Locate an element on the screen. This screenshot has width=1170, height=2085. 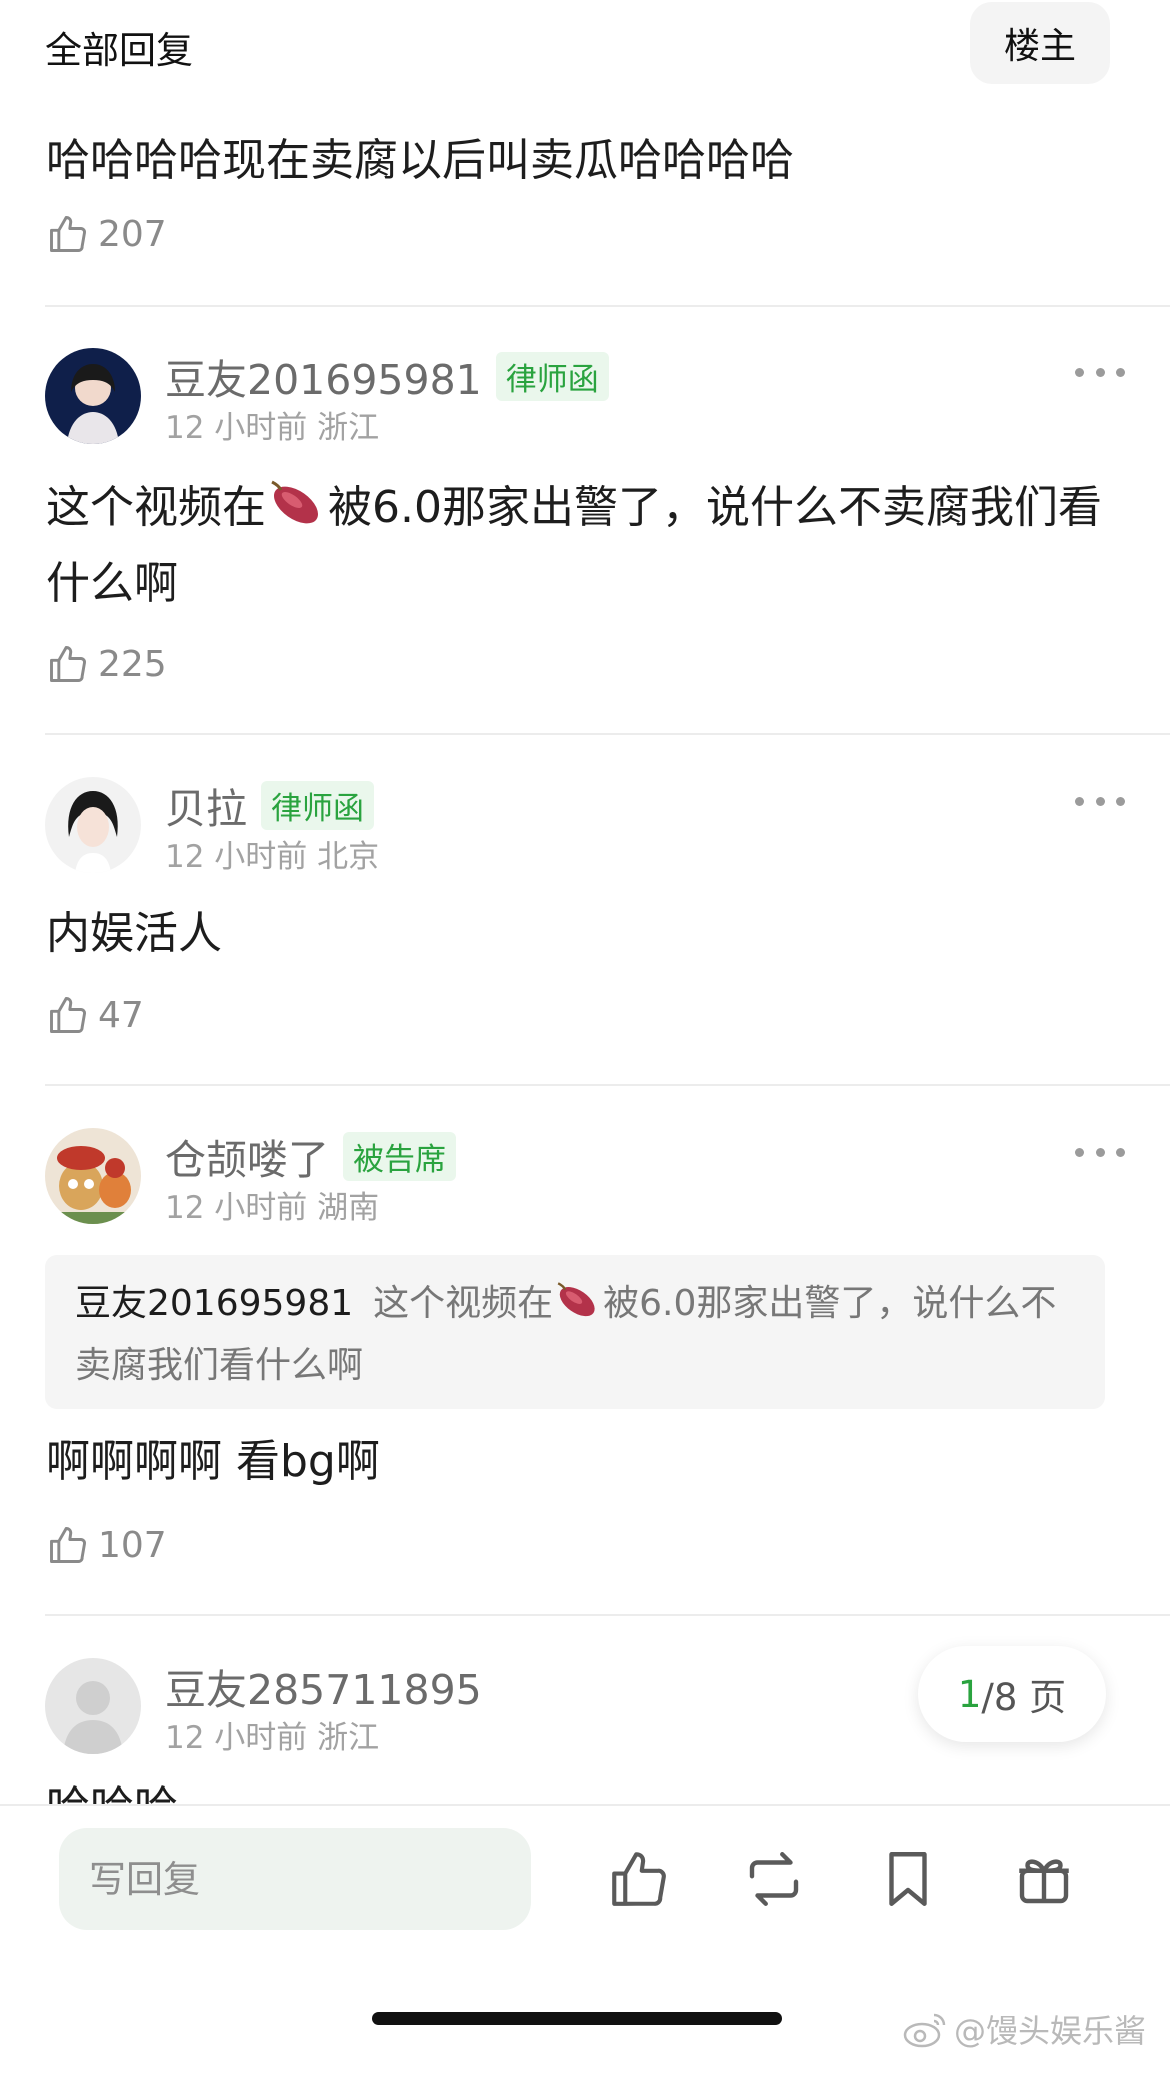
username: 豆友285711895 is located at coordinates (323, 1690).